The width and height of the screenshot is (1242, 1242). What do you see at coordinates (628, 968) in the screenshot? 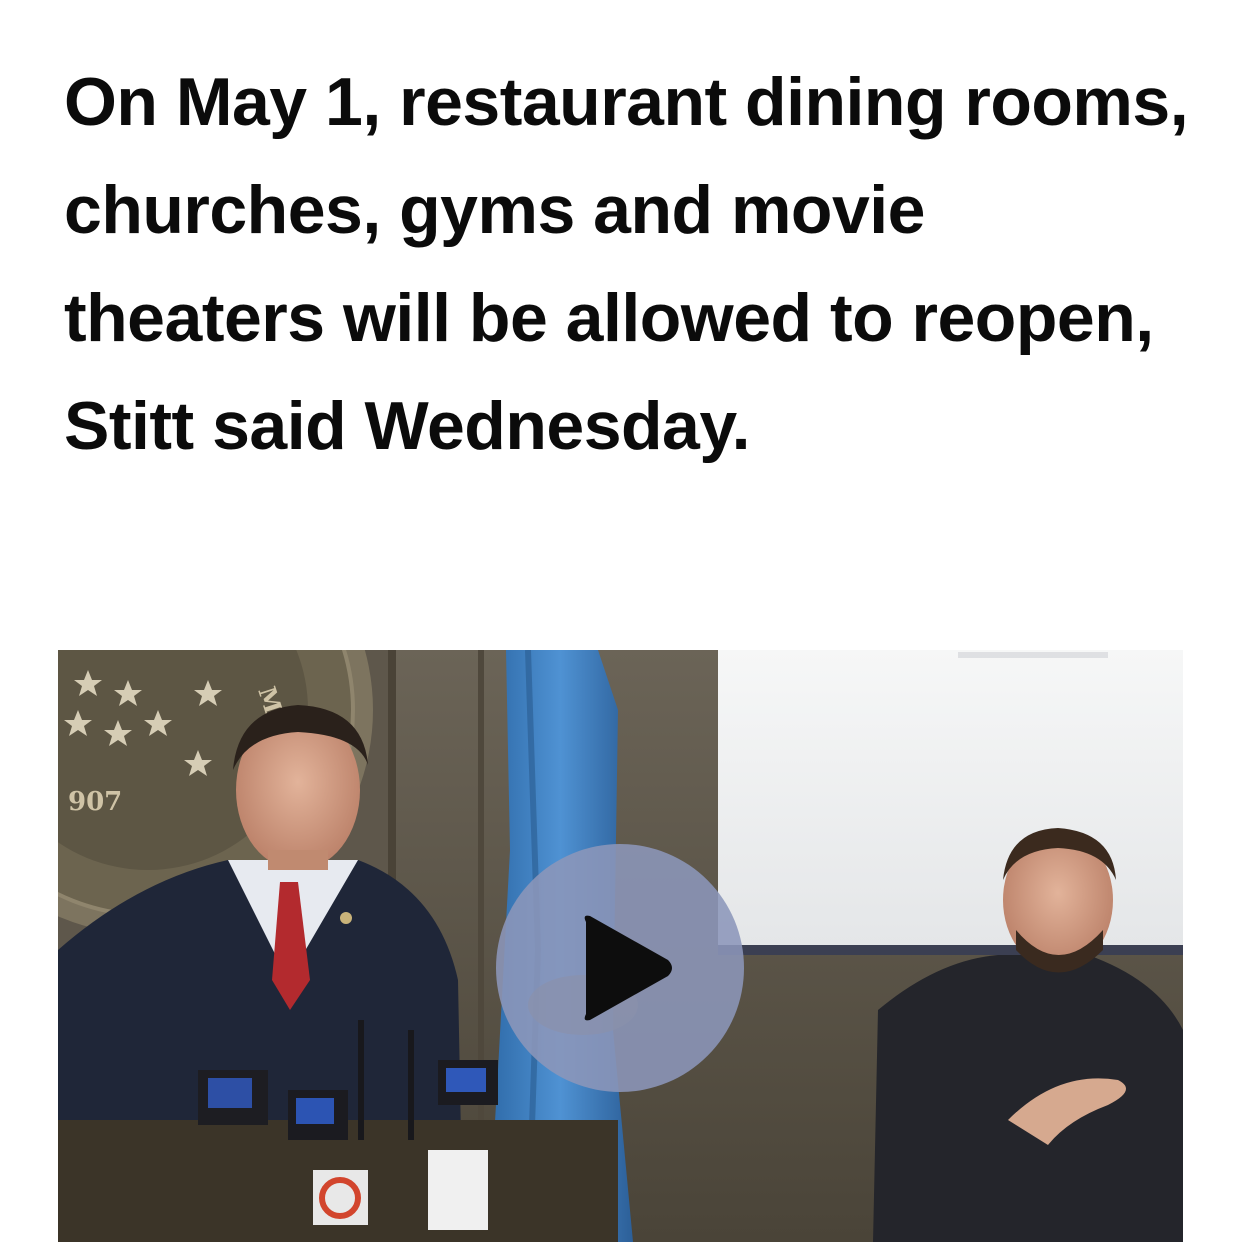
I see `play-icon` at bounding box center [628, 968].